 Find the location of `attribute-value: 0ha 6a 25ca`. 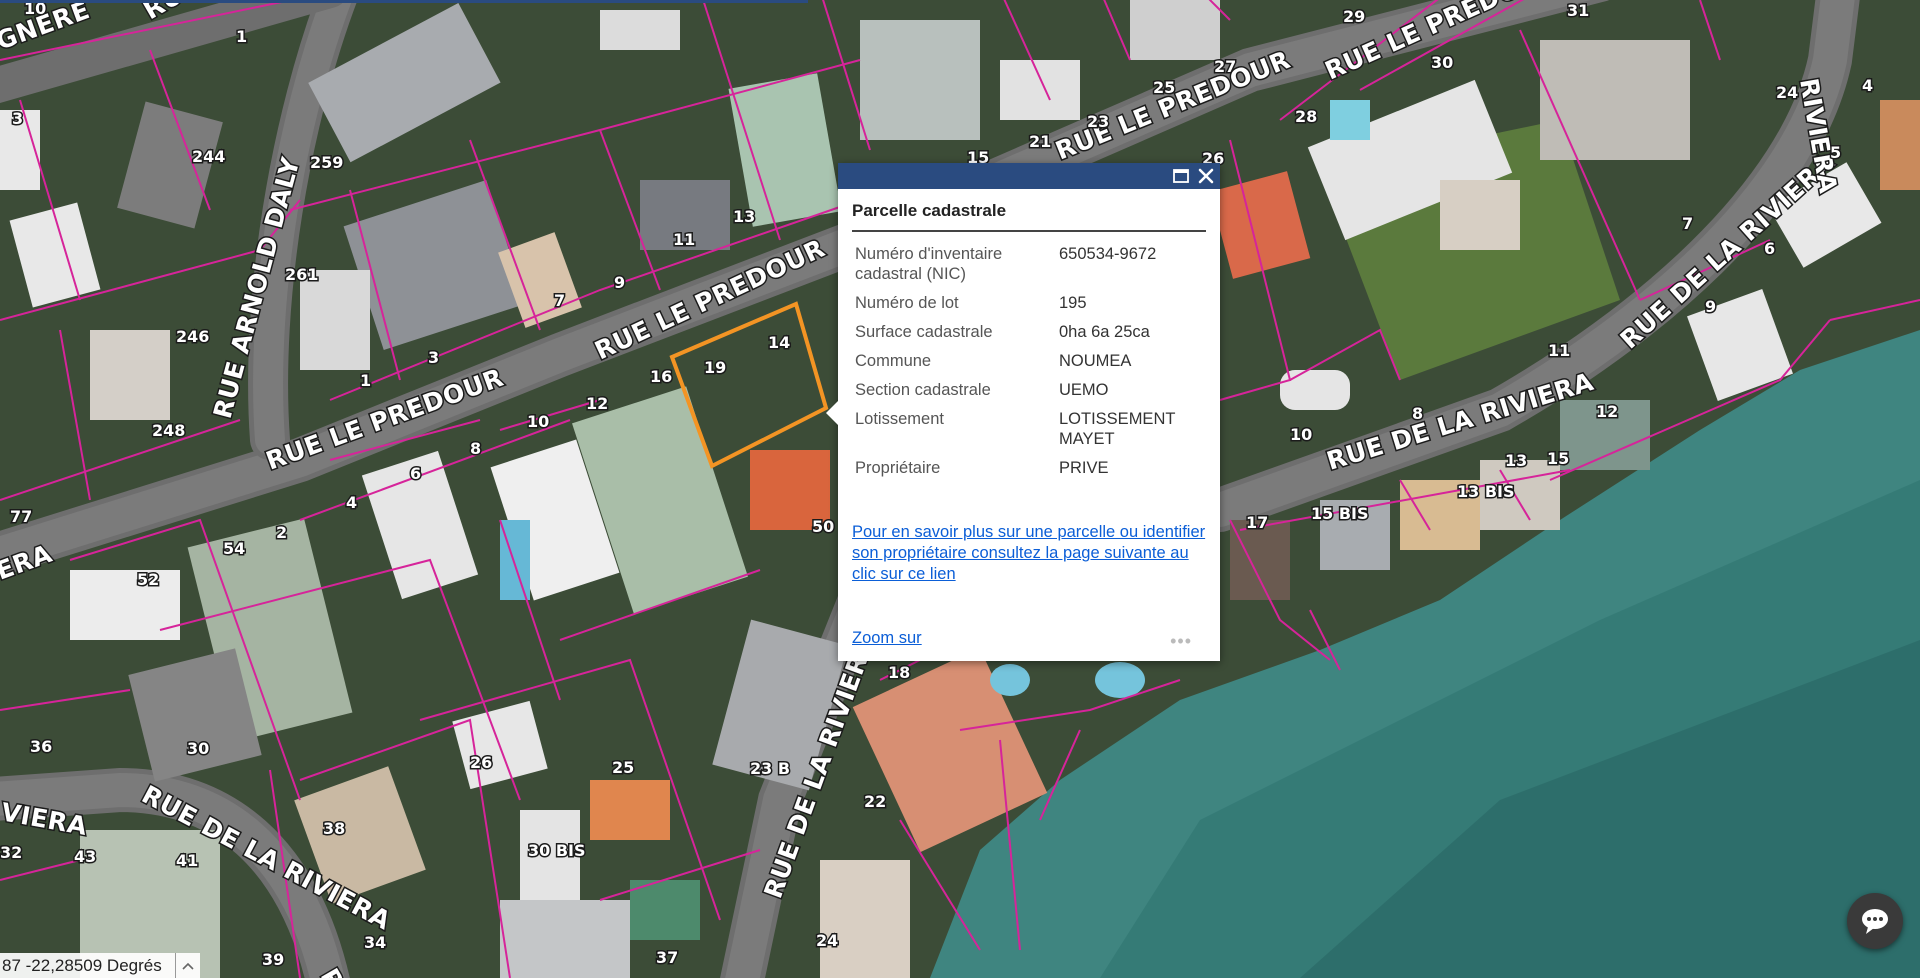

attribute-value: 0ha 6a 25ca is located at coordinates (1104, 332).